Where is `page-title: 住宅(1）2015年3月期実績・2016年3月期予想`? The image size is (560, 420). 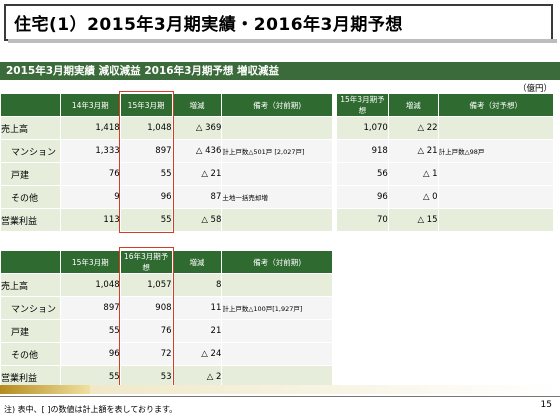
page-title: 住宅(1）2015年3月期実績・2016年3月期予想 is located at coordinates (278, 22).